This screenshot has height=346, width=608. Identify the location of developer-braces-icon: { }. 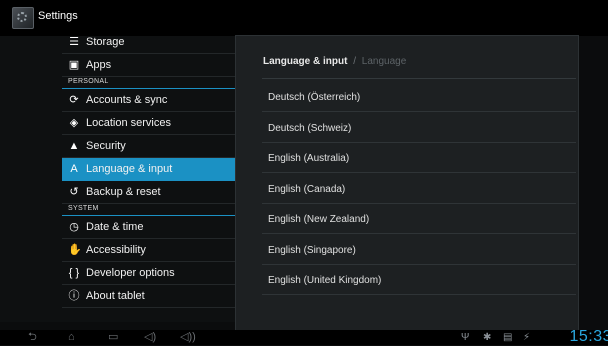
(74, 273).